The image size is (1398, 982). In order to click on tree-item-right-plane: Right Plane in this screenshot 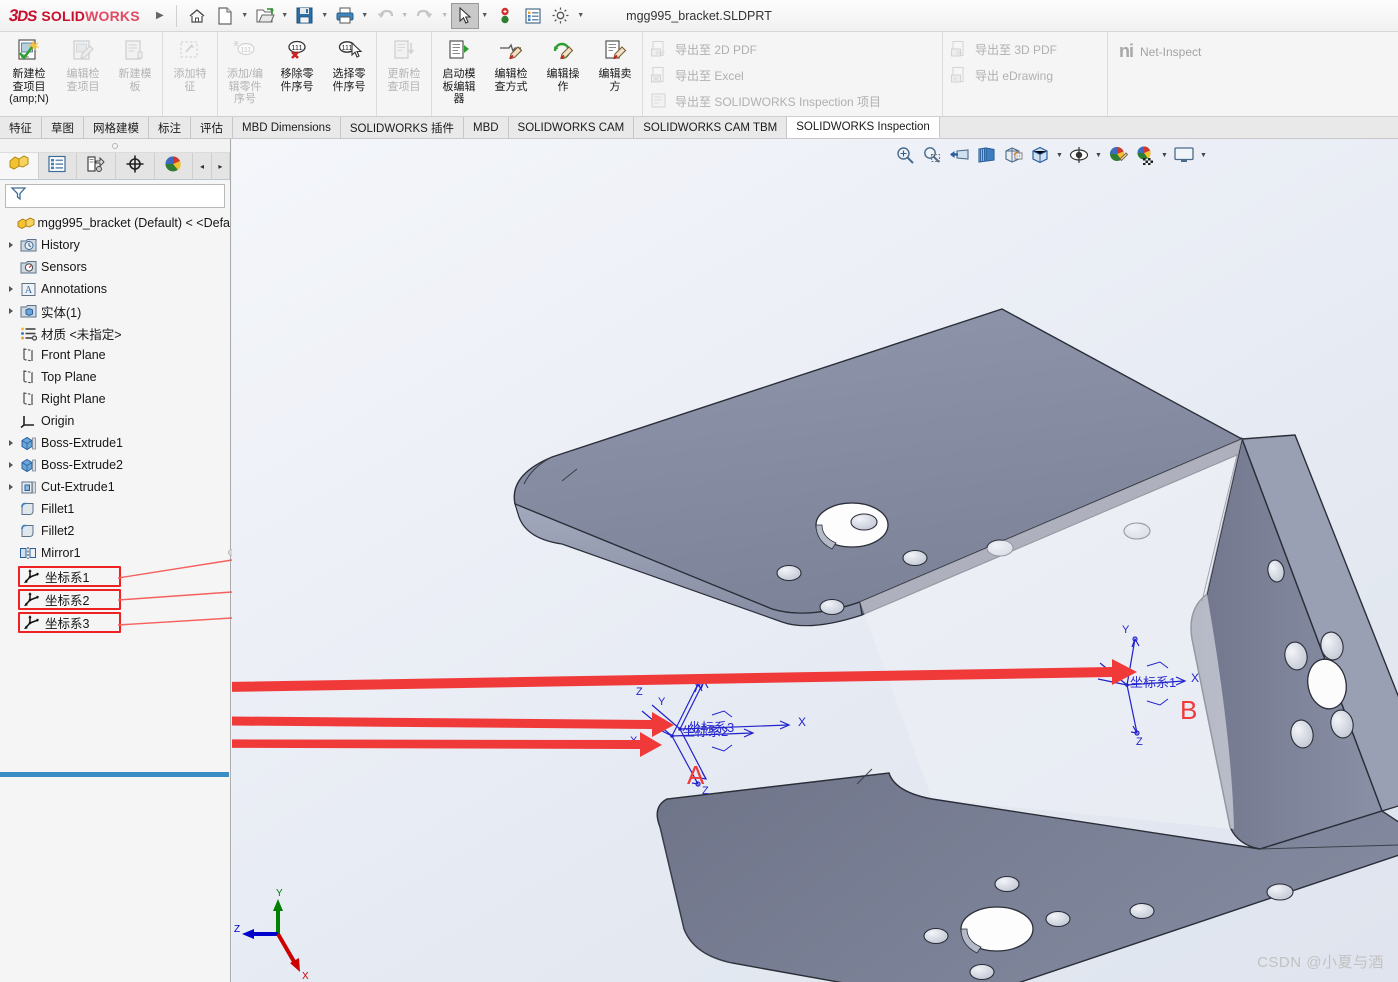, I will do `click(117, 399)`.